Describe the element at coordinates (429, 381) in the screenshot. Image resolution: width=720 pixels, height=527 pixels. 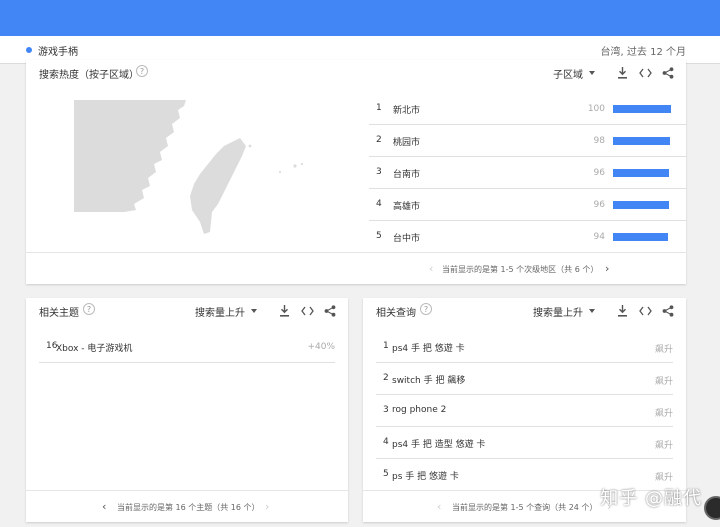
I see `query-name: switch 手 把 飆移` at that location.